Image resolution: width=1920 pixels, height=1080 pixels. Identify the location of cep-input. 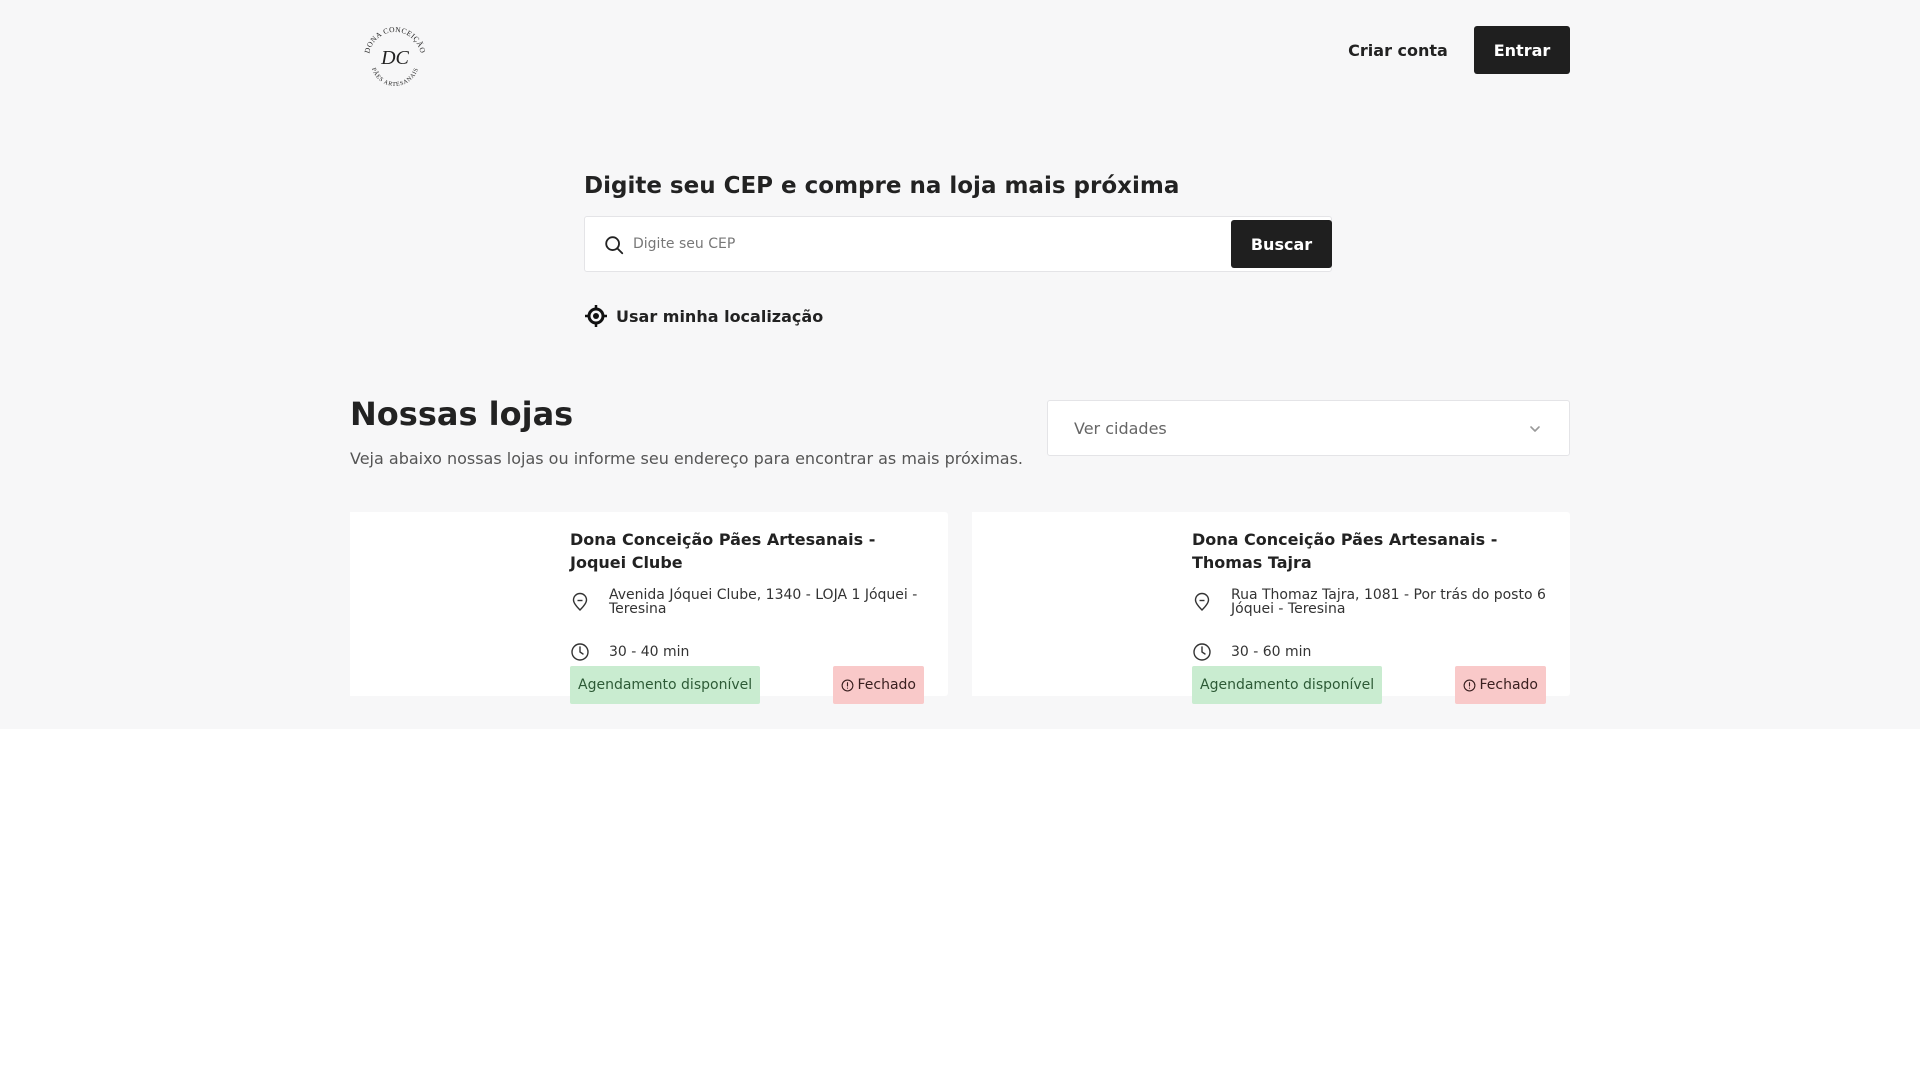
(913, 244).